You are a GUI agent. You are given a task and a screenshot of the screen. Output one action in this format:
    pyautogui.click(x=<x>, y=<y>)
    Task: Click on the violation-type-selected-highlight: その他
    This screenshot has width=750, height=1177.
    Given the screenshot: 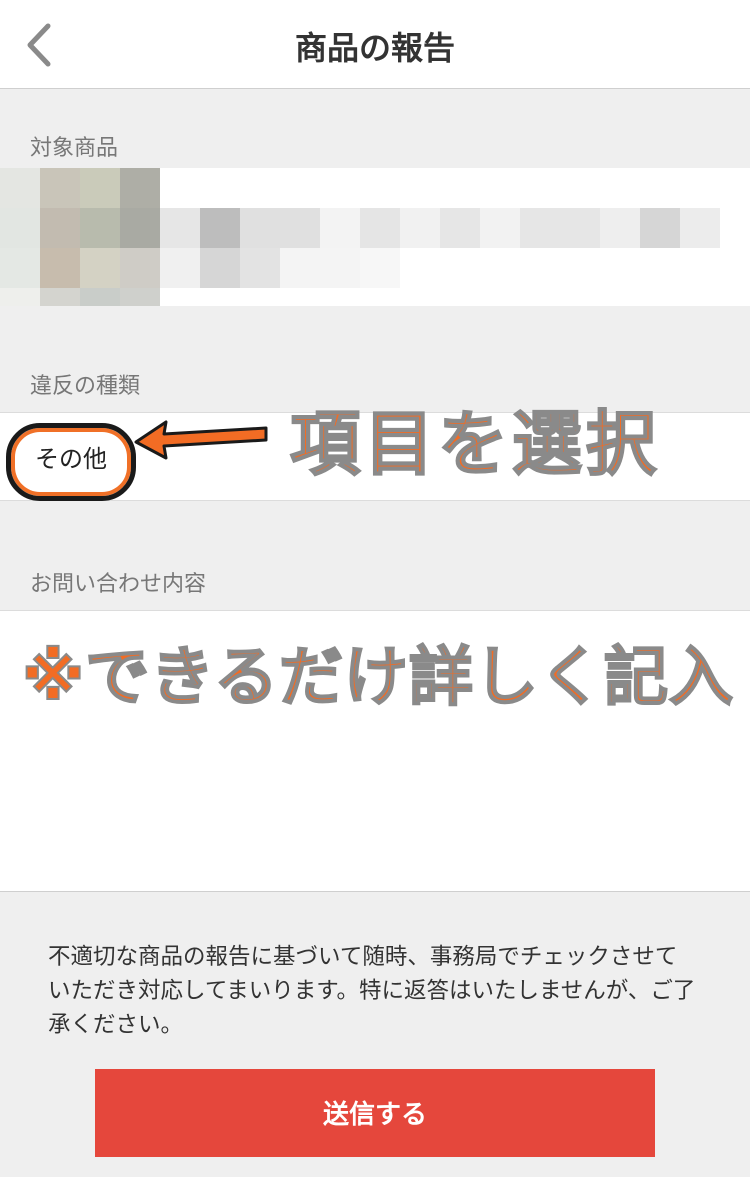 What is the action you would take?
    pyautogui.click(x=71, y=462)
    